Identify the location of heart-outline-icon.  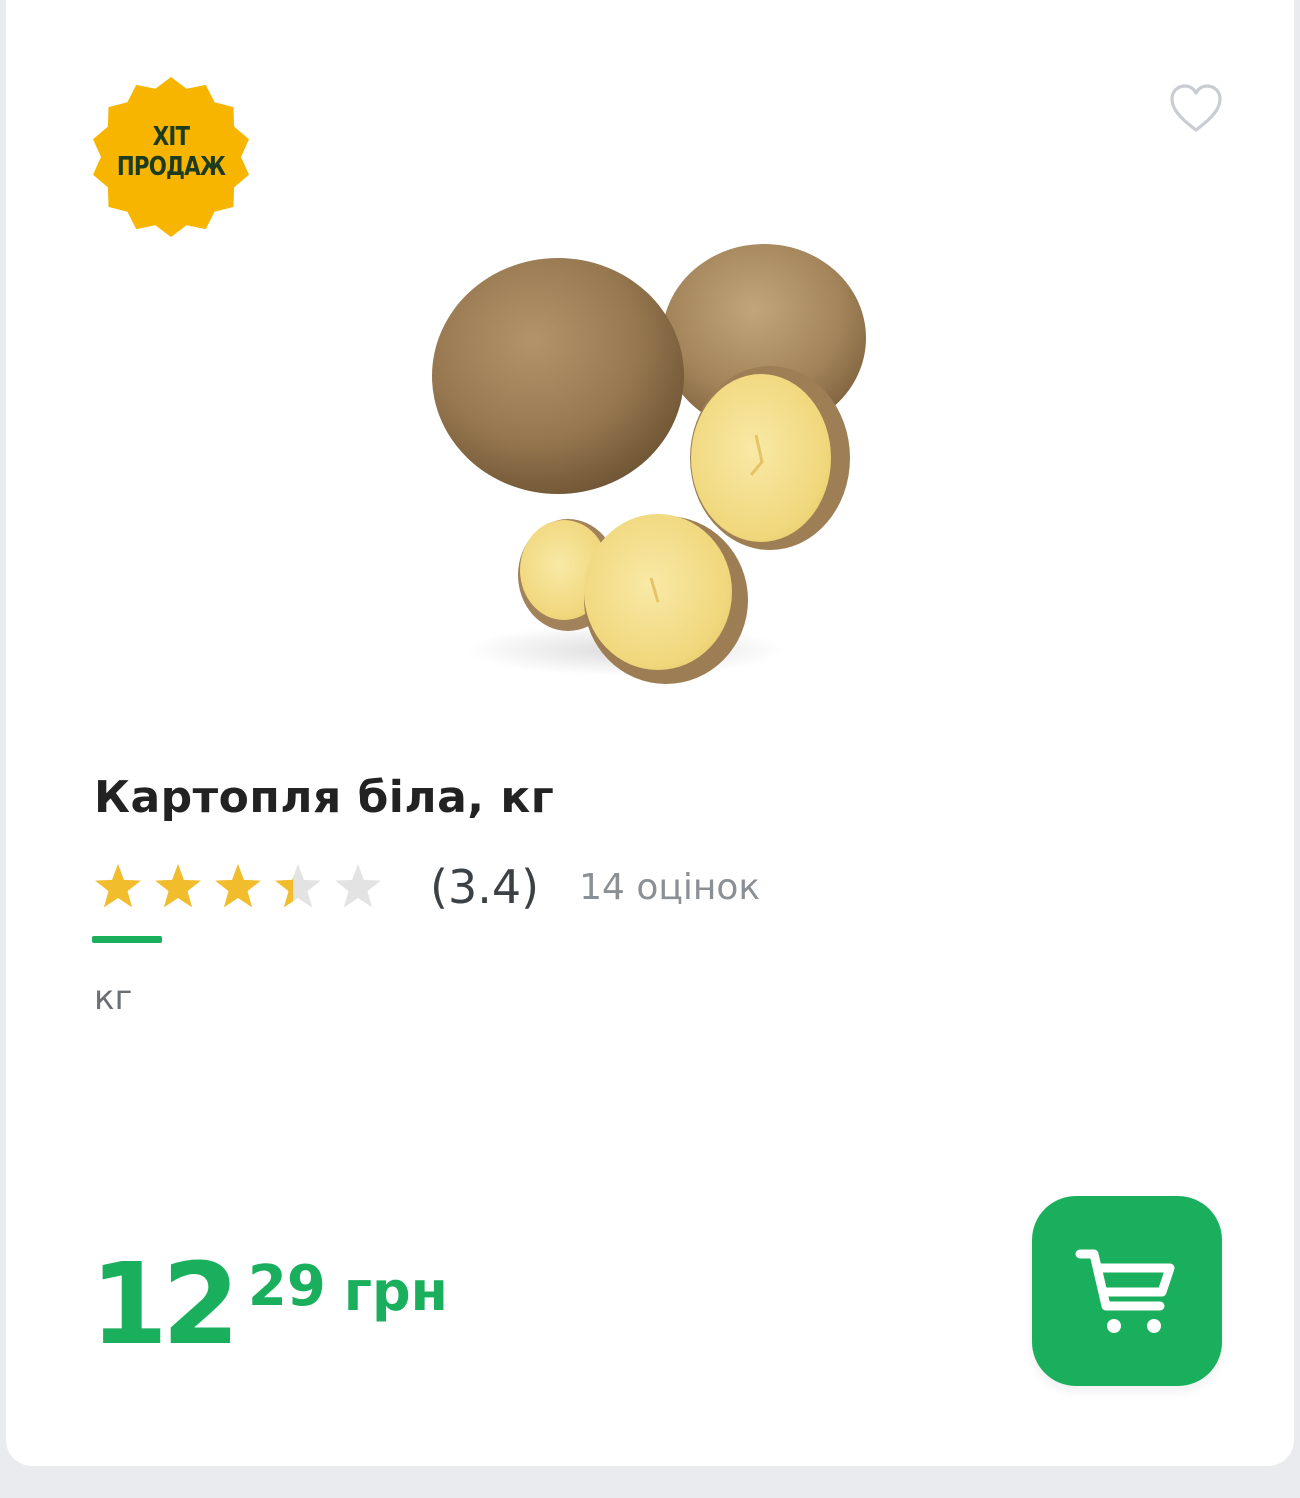
(1196, 108).